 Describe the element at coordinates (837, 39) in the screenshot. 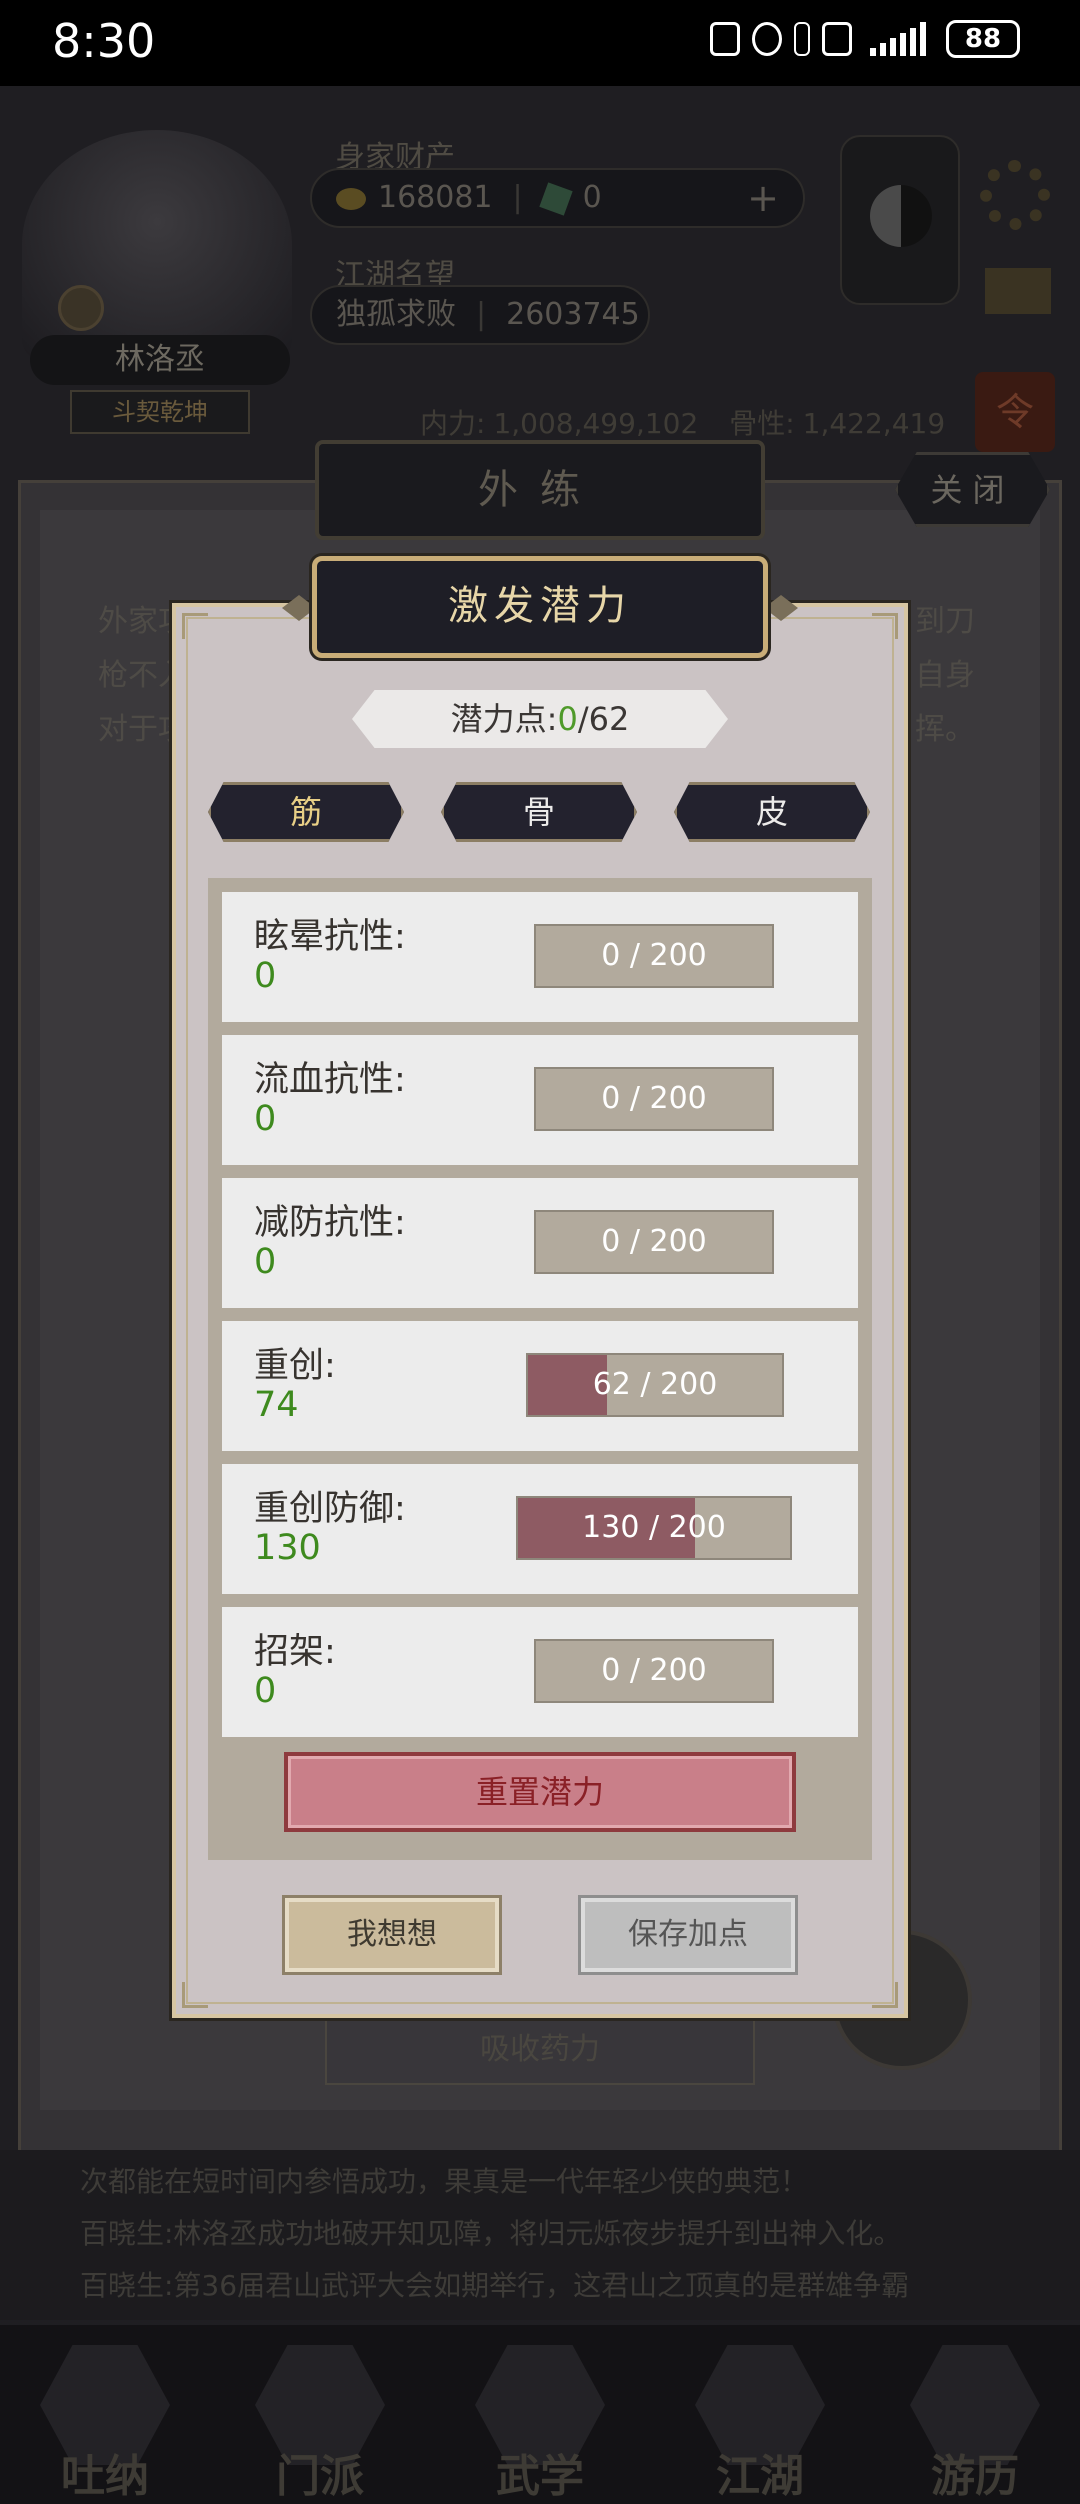

I see `vibrate-icon` at that location.